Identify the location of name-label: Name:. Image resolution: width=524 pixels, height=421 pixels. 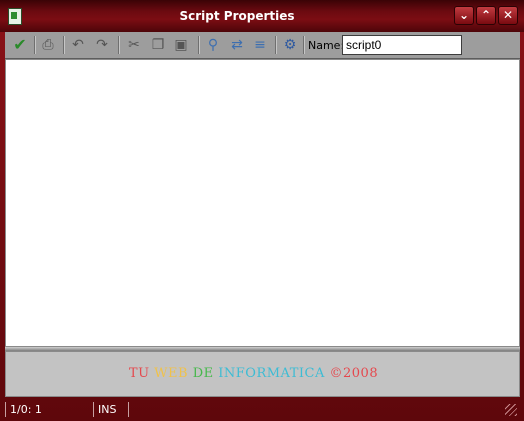
(326, 45).